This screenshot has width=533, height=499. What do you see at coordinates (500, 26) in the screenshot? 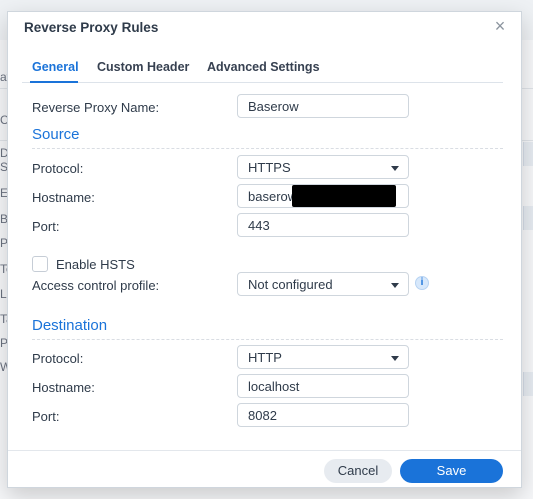
I see `close-icon: ×` at bounding box center [500, 26].